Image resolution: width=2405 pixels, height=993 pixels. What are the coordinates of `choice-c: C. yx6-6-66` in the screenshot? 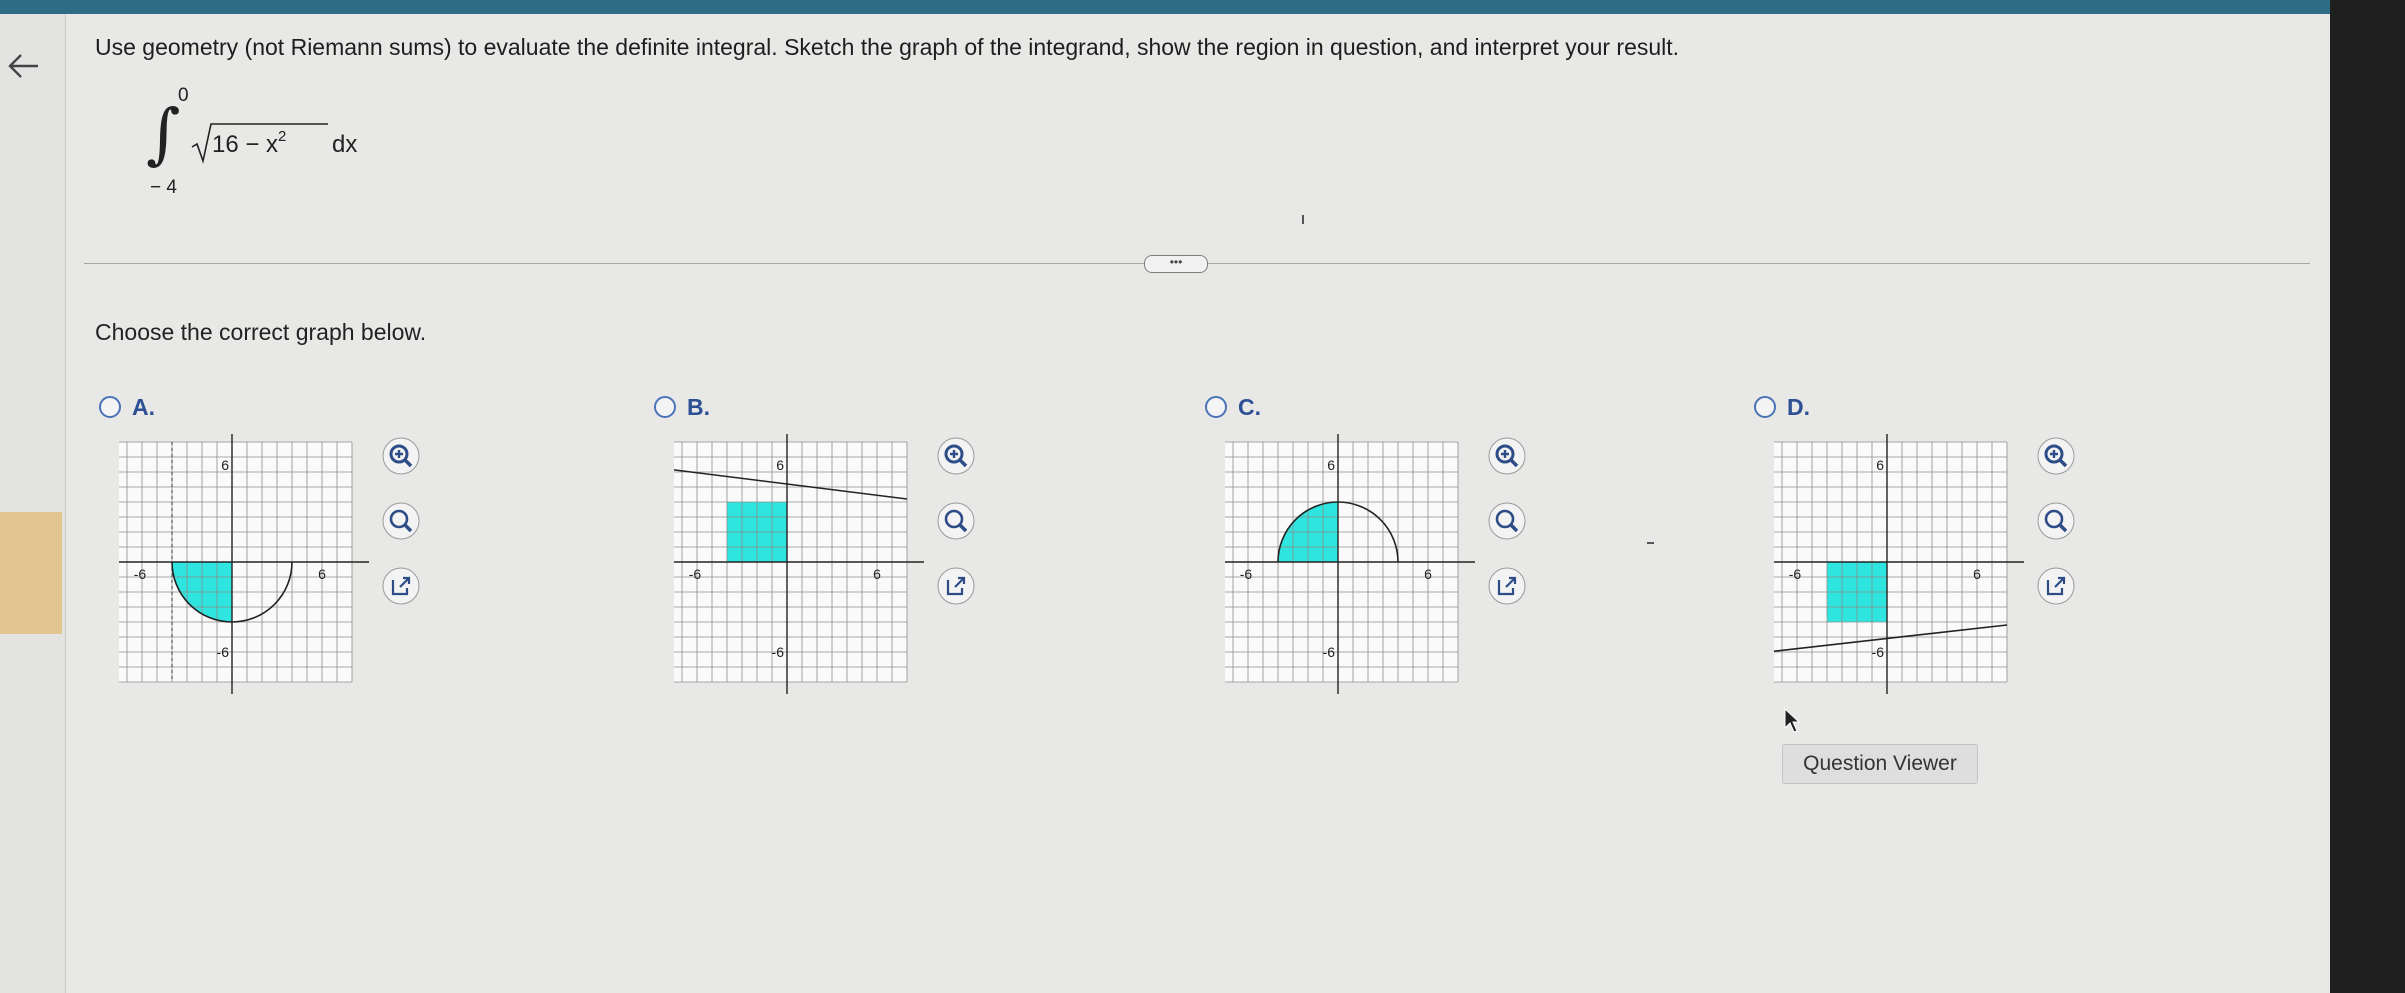 It's located at (1375, 544).